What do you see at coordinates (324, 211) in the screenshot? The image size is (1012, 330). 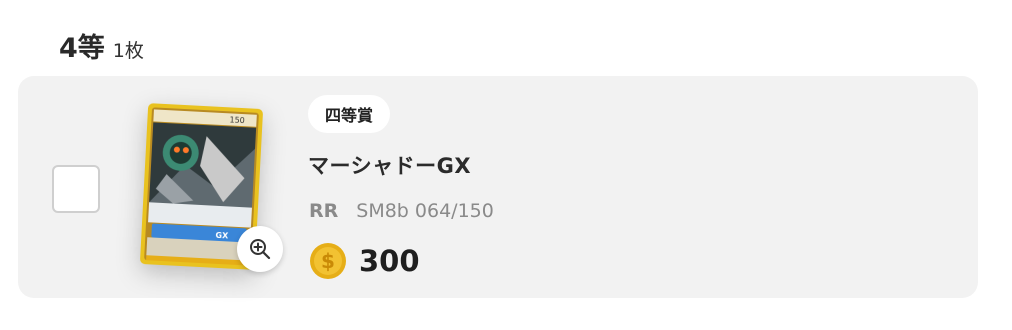 I see `card-rarity: RR` at bounding box center [324, 211].